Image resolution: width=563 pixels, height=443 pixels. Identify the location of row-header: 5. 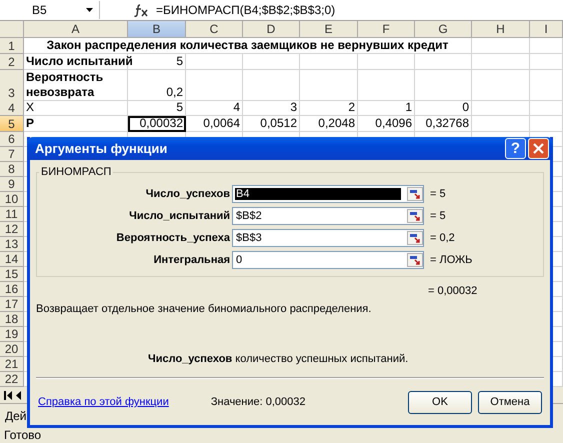
(12, 124).